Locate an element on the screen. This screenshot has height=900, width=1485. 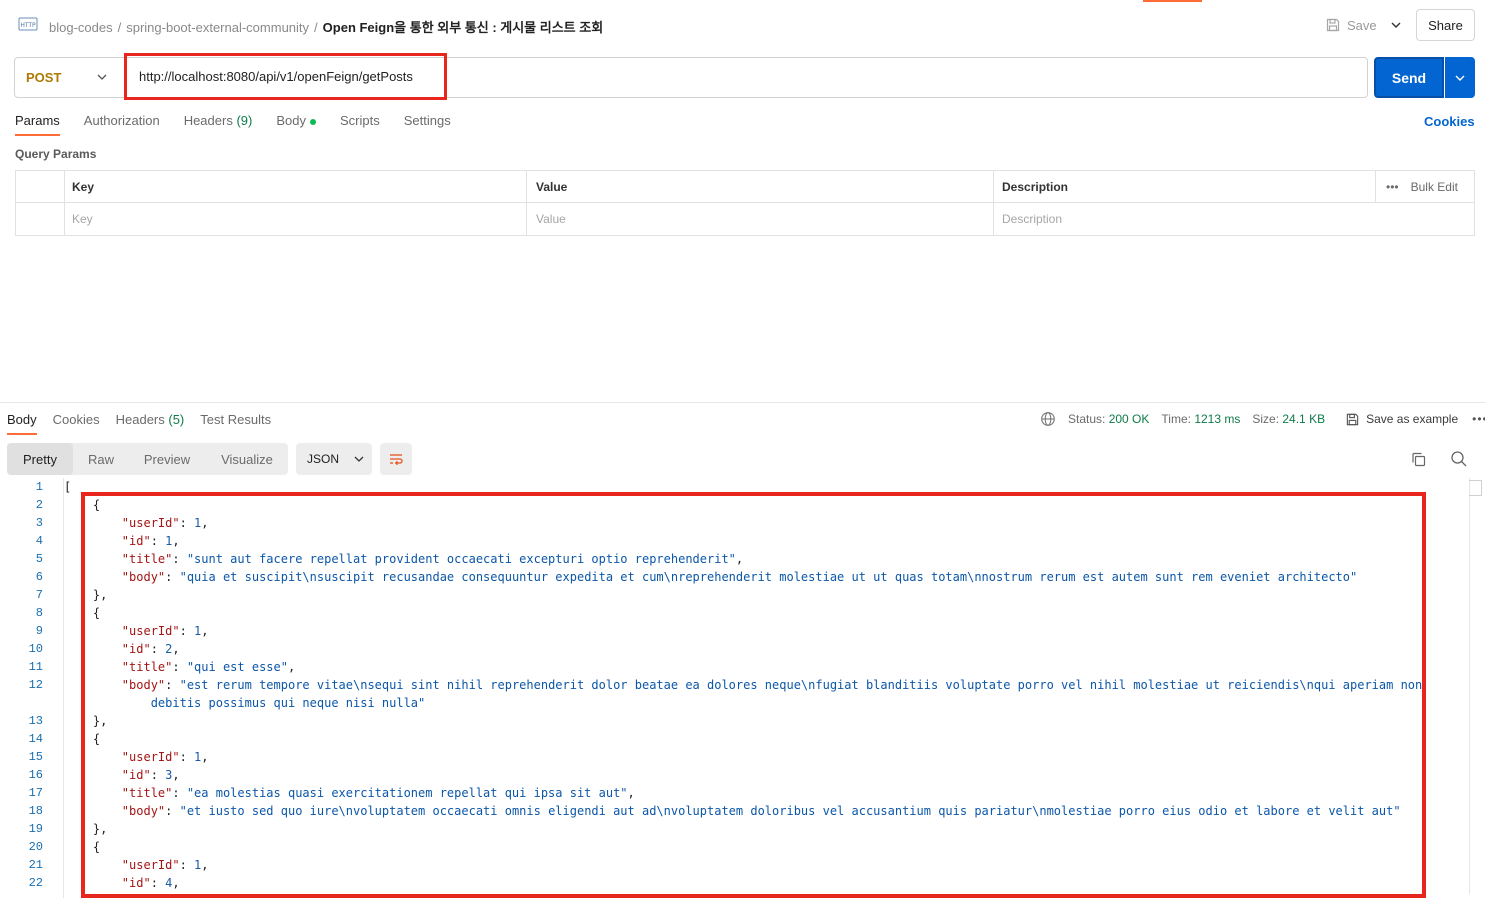
time-label: Time: is located at coordinates (1176, 419).